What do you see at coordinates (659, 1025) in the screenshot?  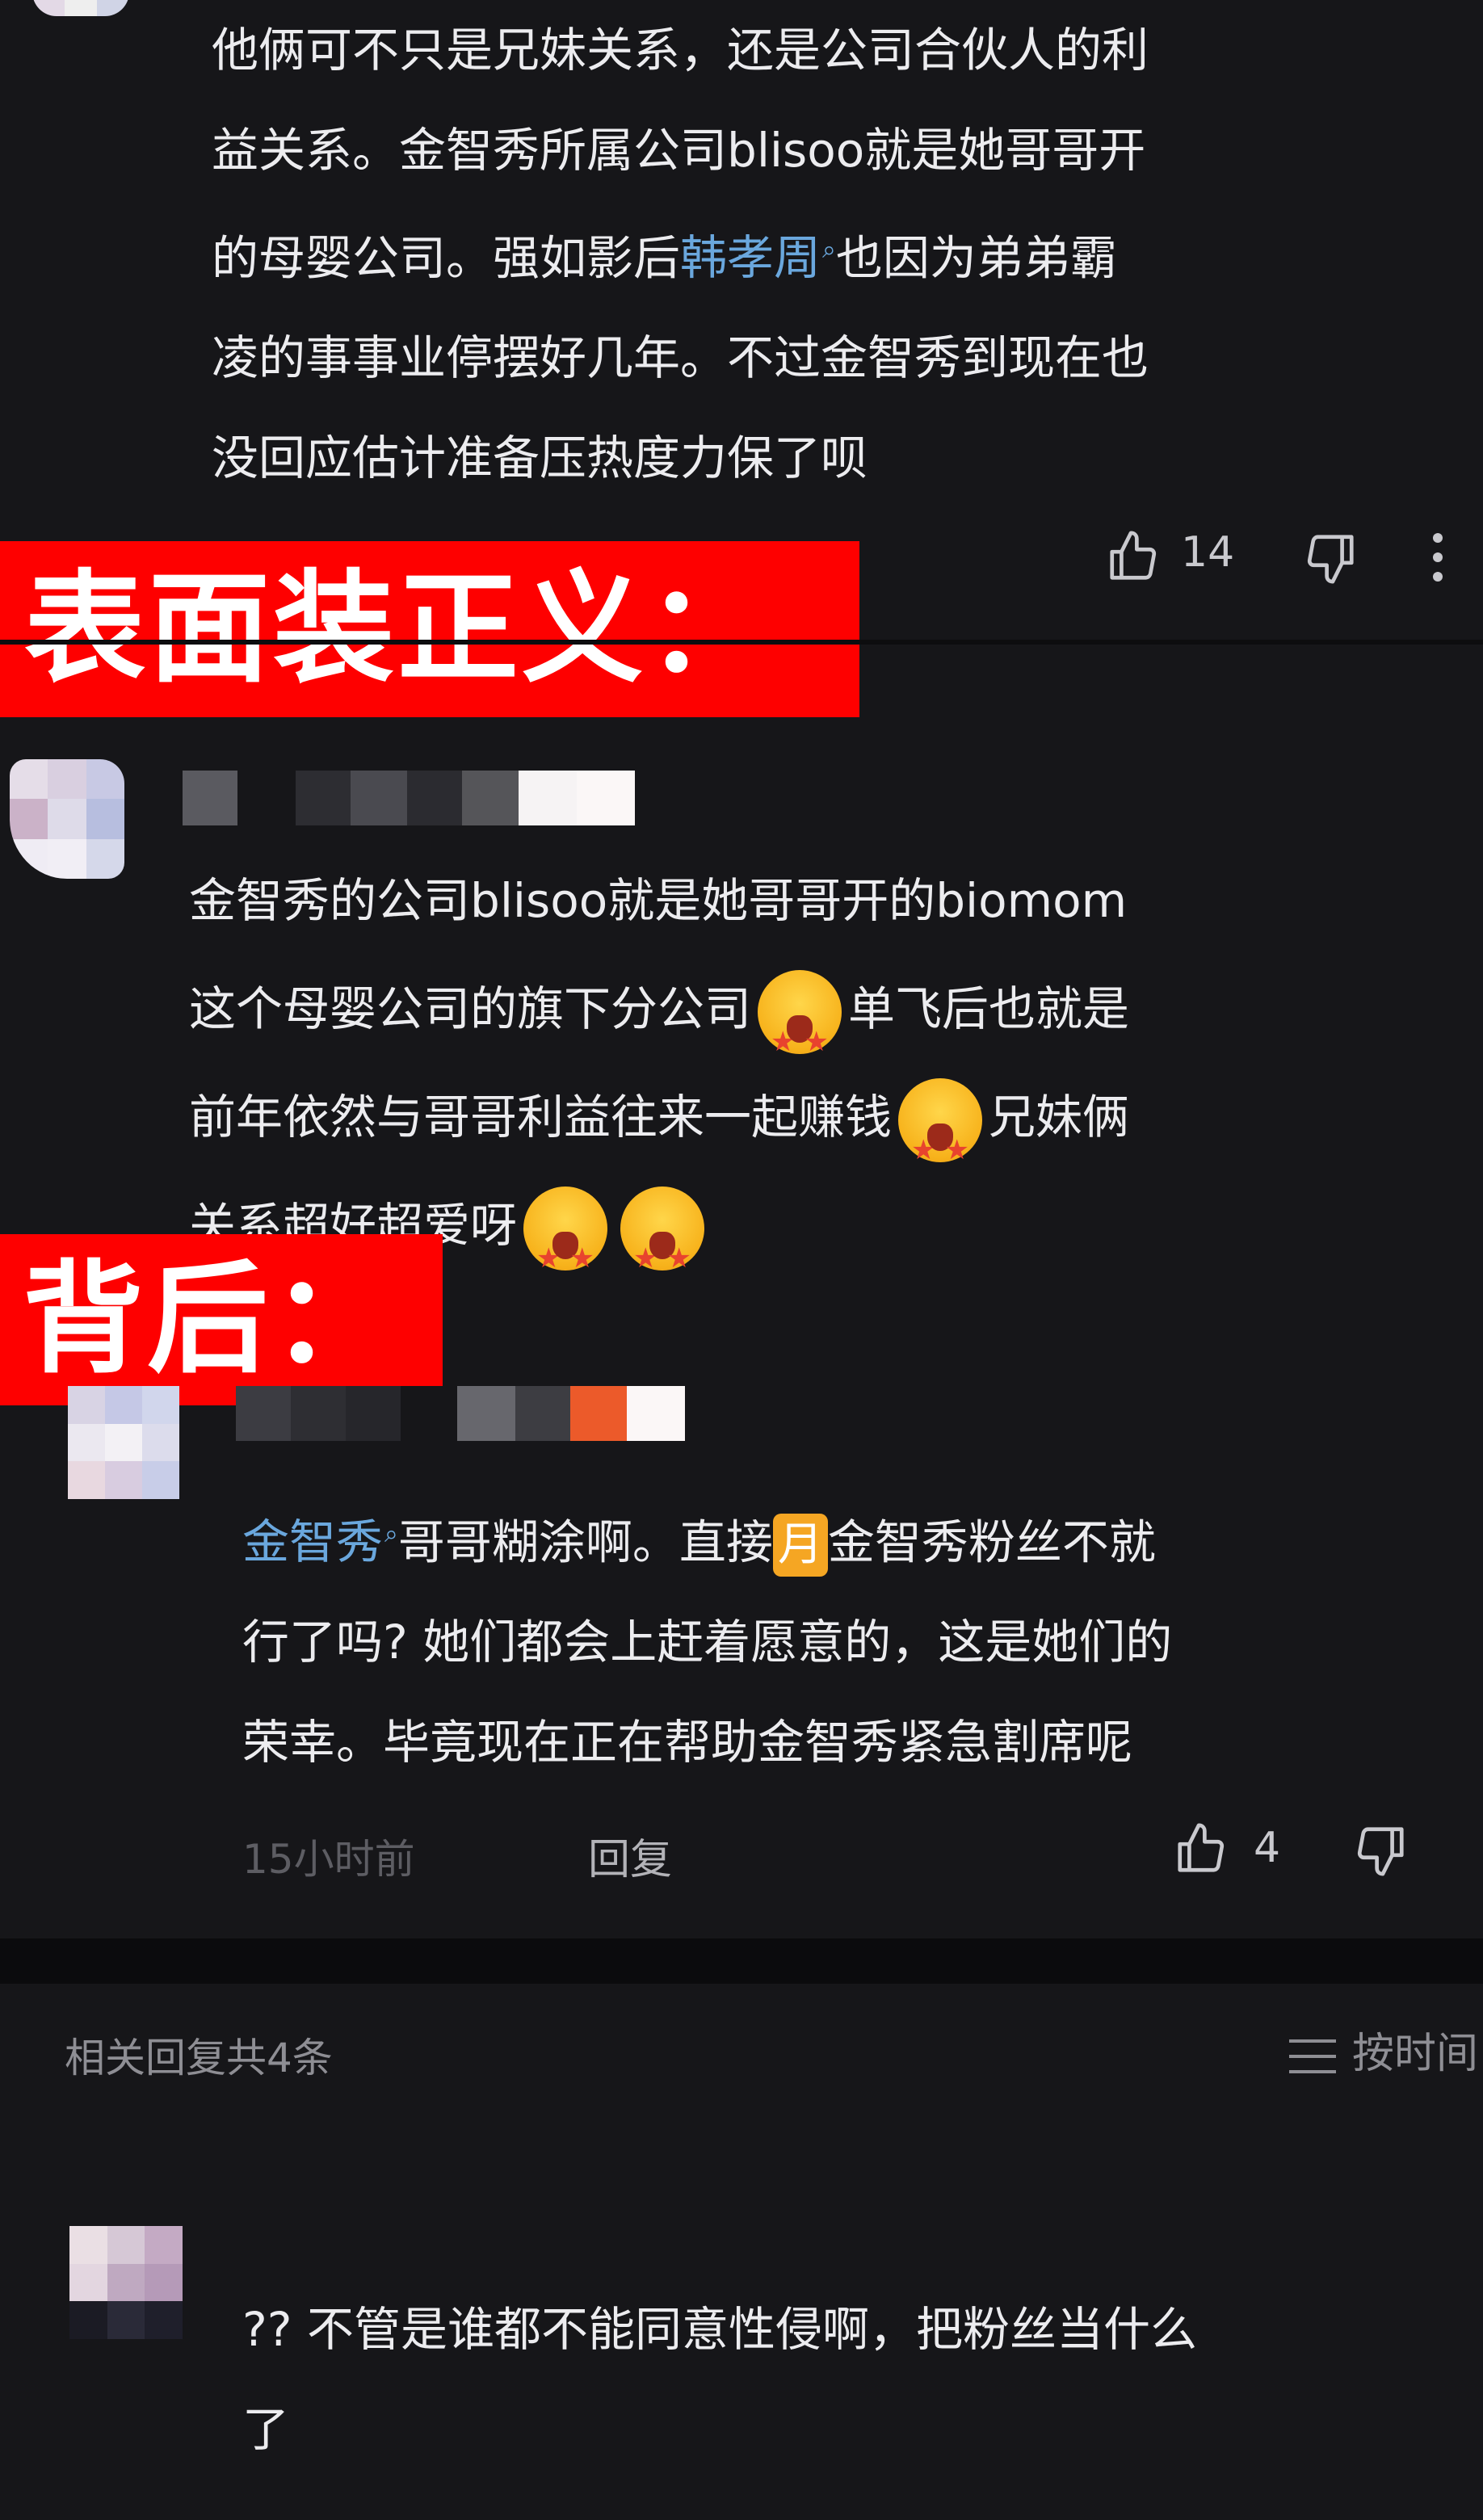 I see `comment-line: 这个母婴公司的旗下分公司单飞后也就是` at bounding box center [659, 1025].